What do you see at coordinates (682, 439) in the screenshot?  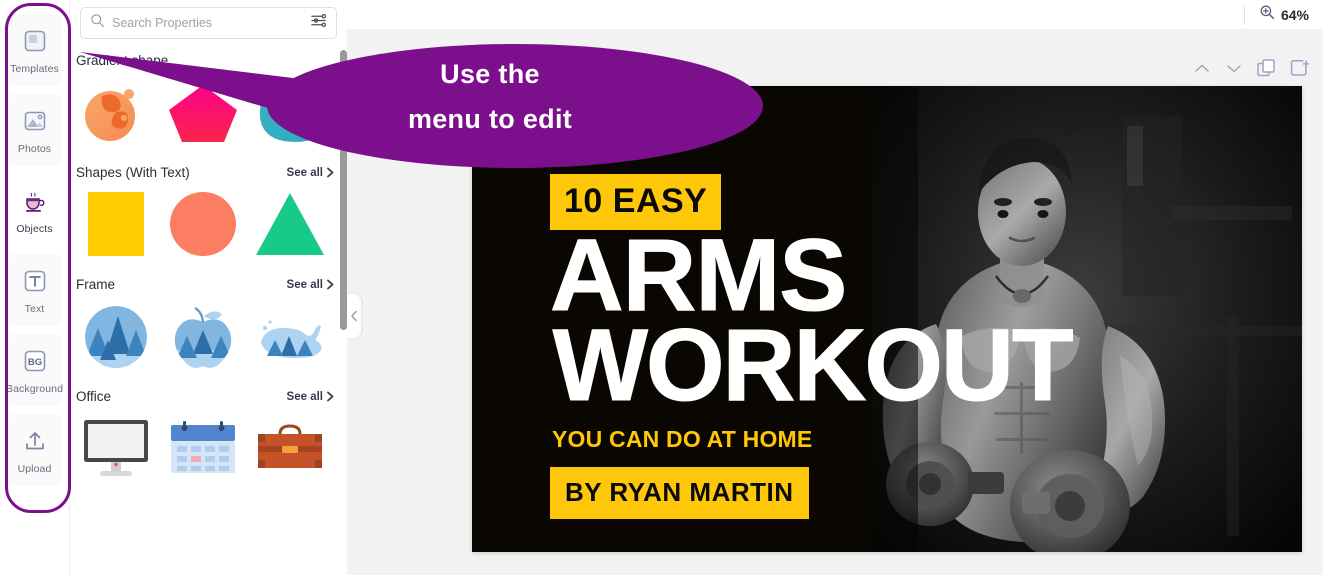 I see `design-subtitle: YOU CAN DO AT HOME` at bounding box center [682, 439].